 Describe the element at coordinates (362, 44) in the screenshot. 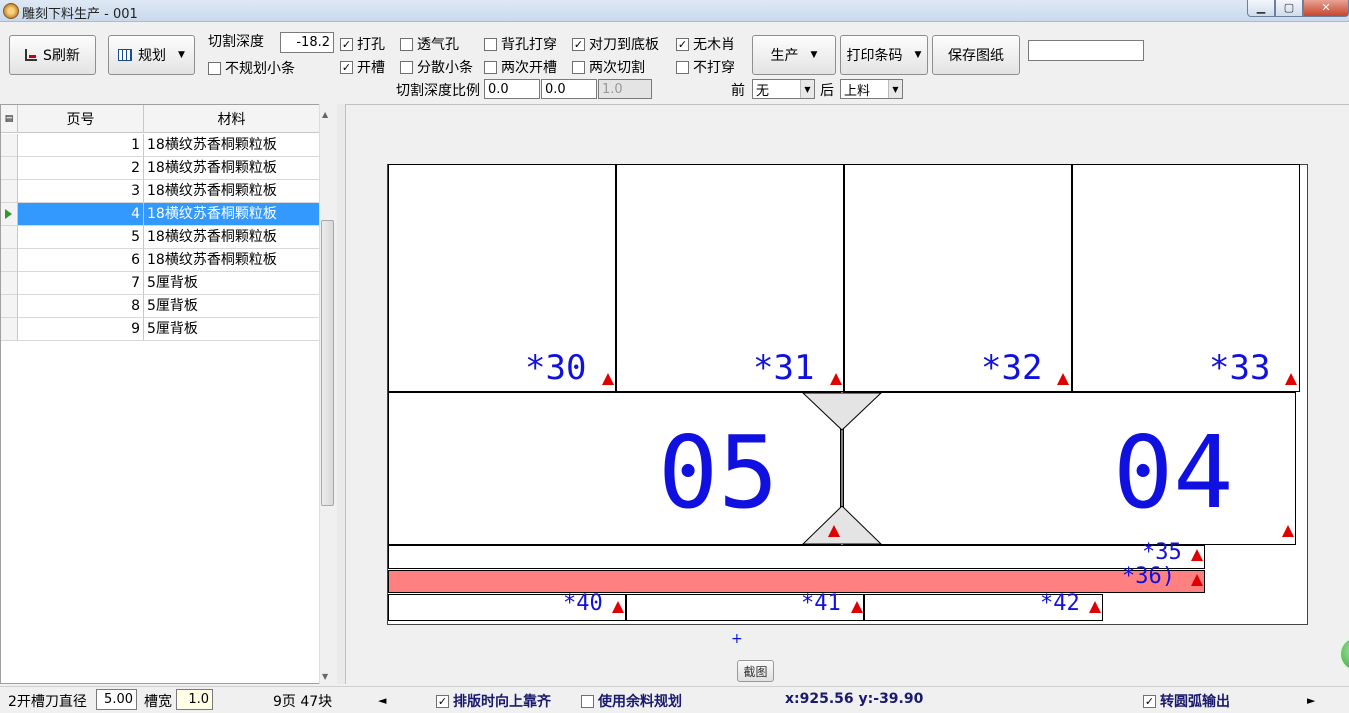

I see `drill-checkbox: ✓ 打孔` at that location.